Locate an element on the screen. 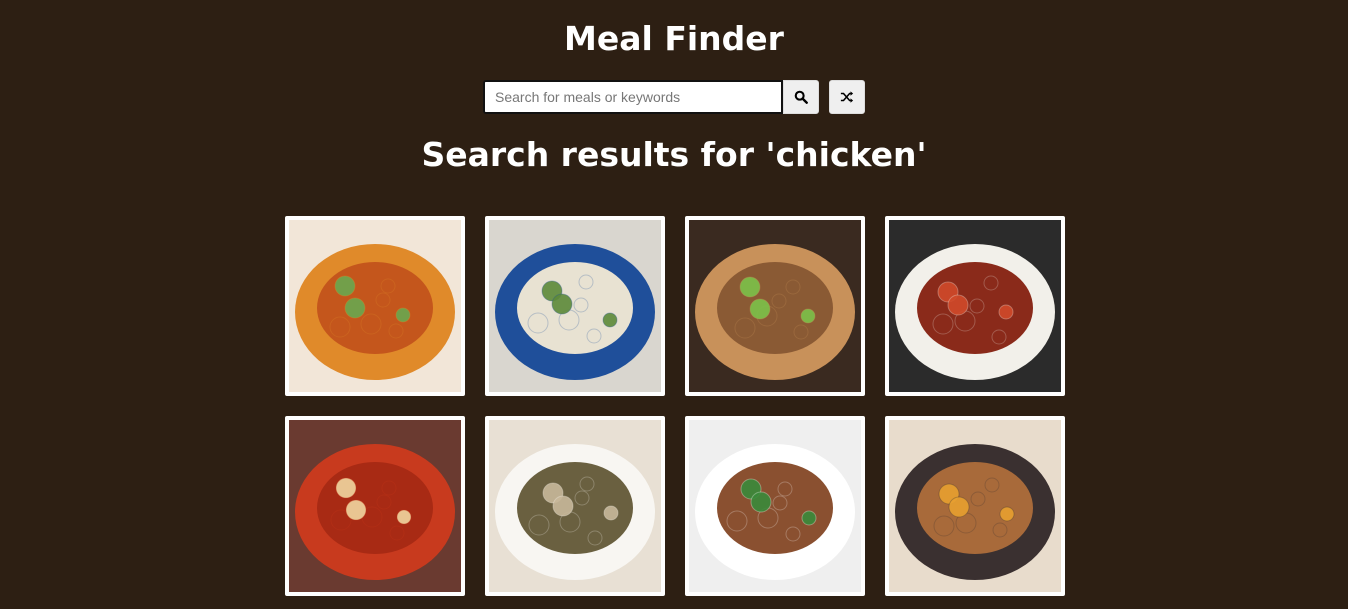 Image resolution: width=1348 pixels, height=609 pixels. search-input is located at coordinates (633, 97).